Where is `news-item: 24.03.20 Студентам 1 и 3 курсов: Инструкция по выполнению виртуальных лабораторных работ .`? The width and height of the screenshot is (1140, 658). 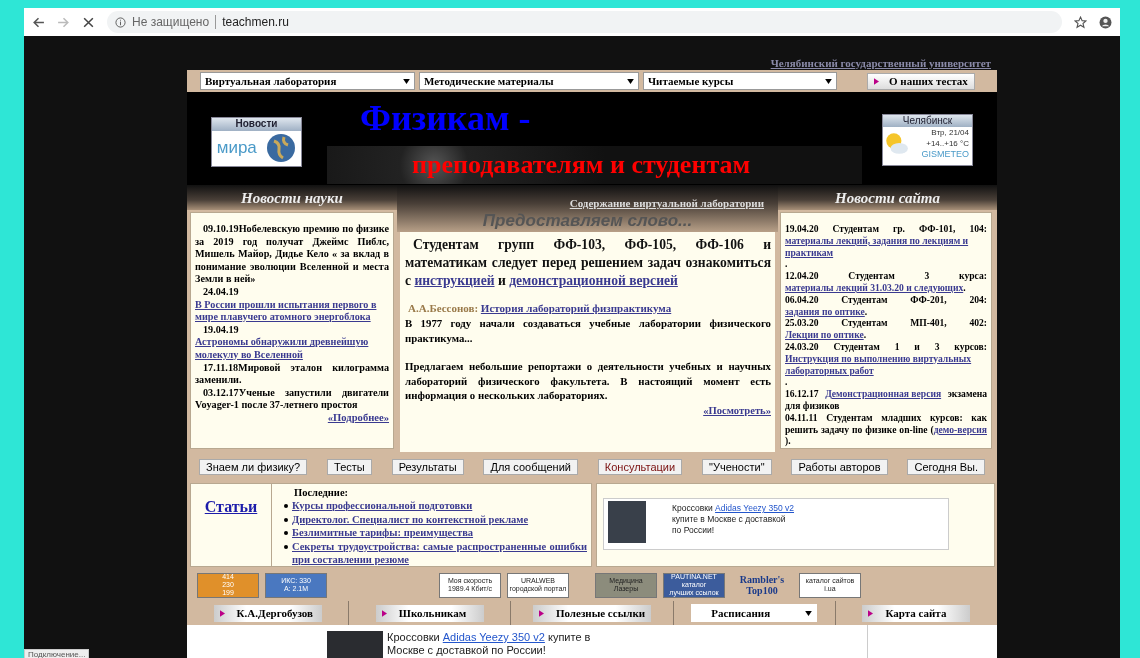 news-item: 24.03.20 Студентам 1 и 3 курсов: Инструкция по выполнению виртуальных лабораторных работ . is located at coordinates (886, 364).